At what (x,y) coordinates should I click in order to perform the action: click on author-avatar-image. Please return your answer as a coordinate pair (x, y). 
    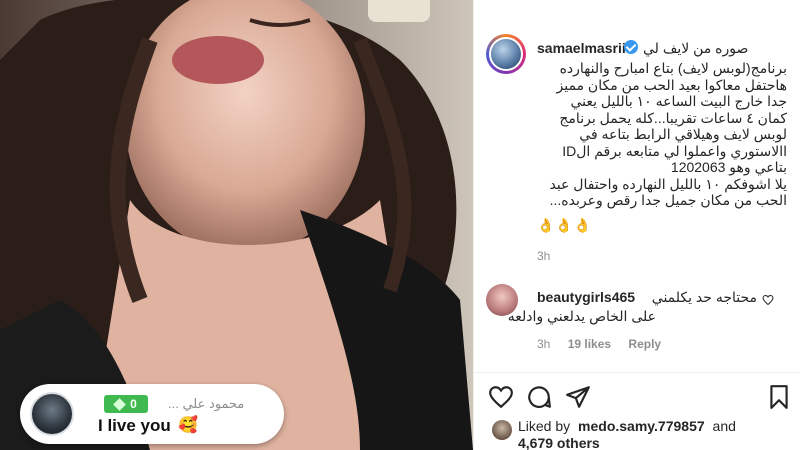
    Looking at the image, I should click on (506, 54).